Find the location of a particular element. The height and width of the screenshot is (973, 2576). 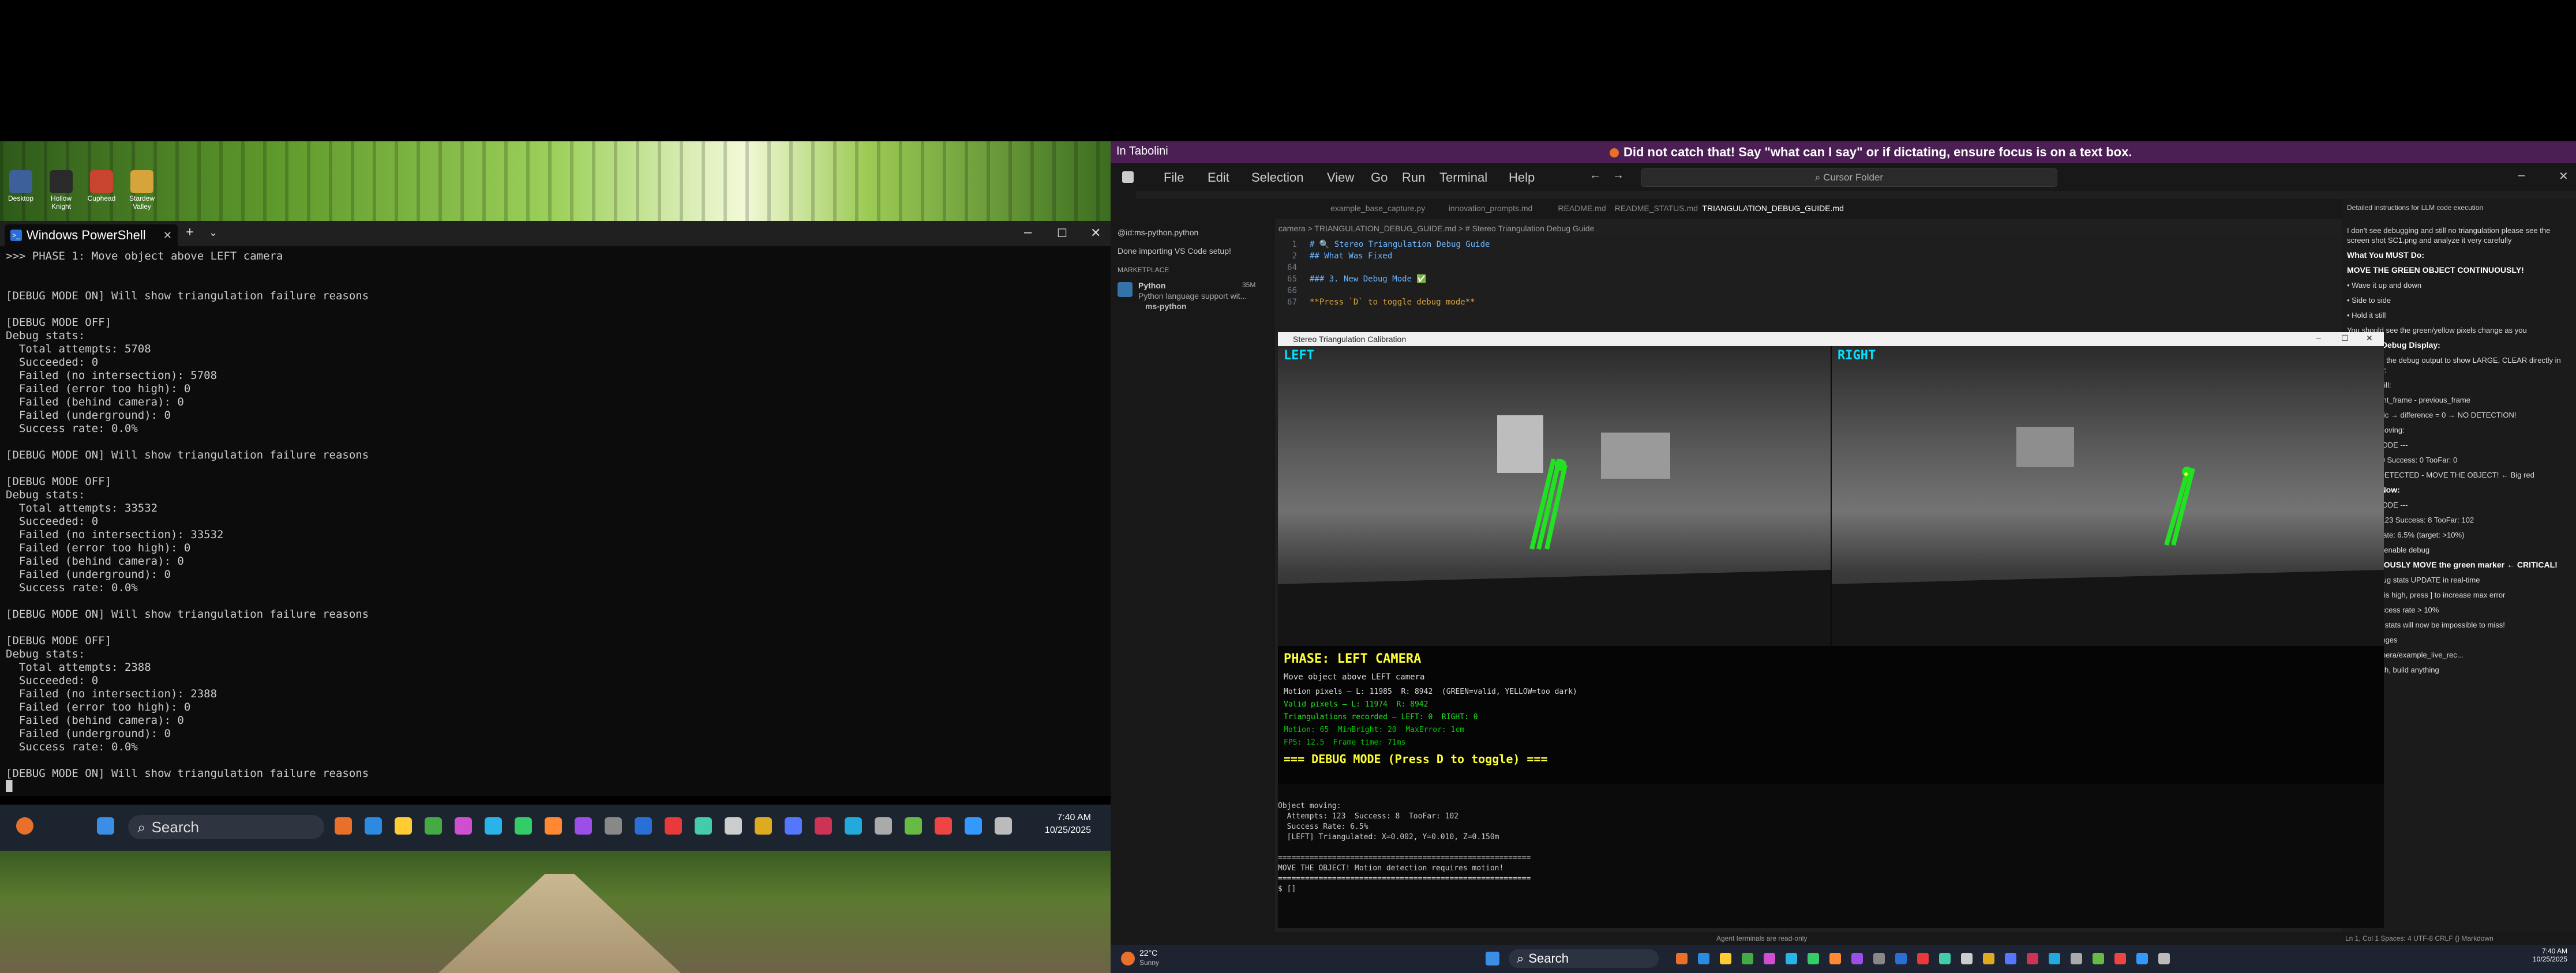

forward-arrow-icon: → is located at coordinates (1618, 175).